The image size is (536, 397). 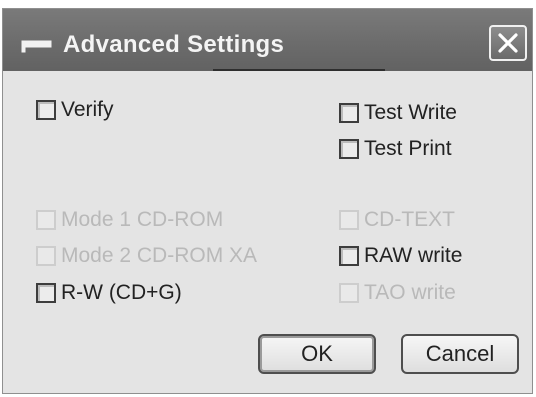 I want to click on test-write-option: Test Write, so click(x=398, y=113).